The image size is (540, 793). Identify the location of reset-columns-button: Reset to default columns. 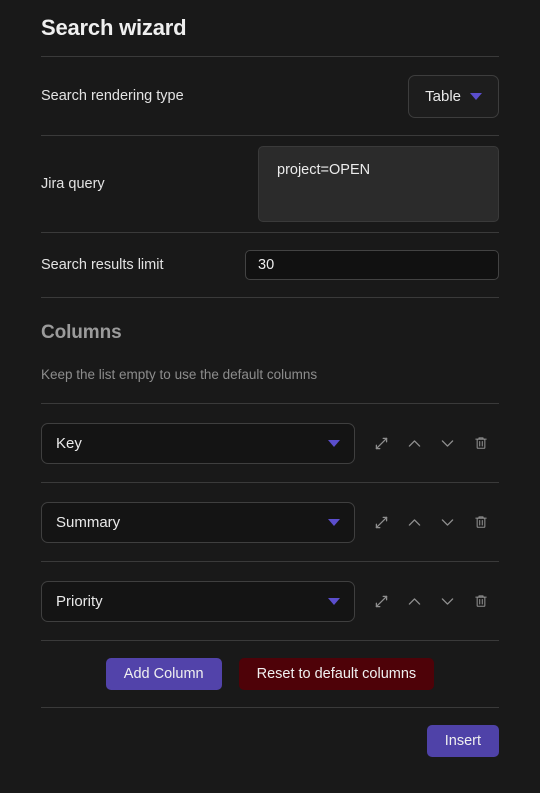
(336, 674).